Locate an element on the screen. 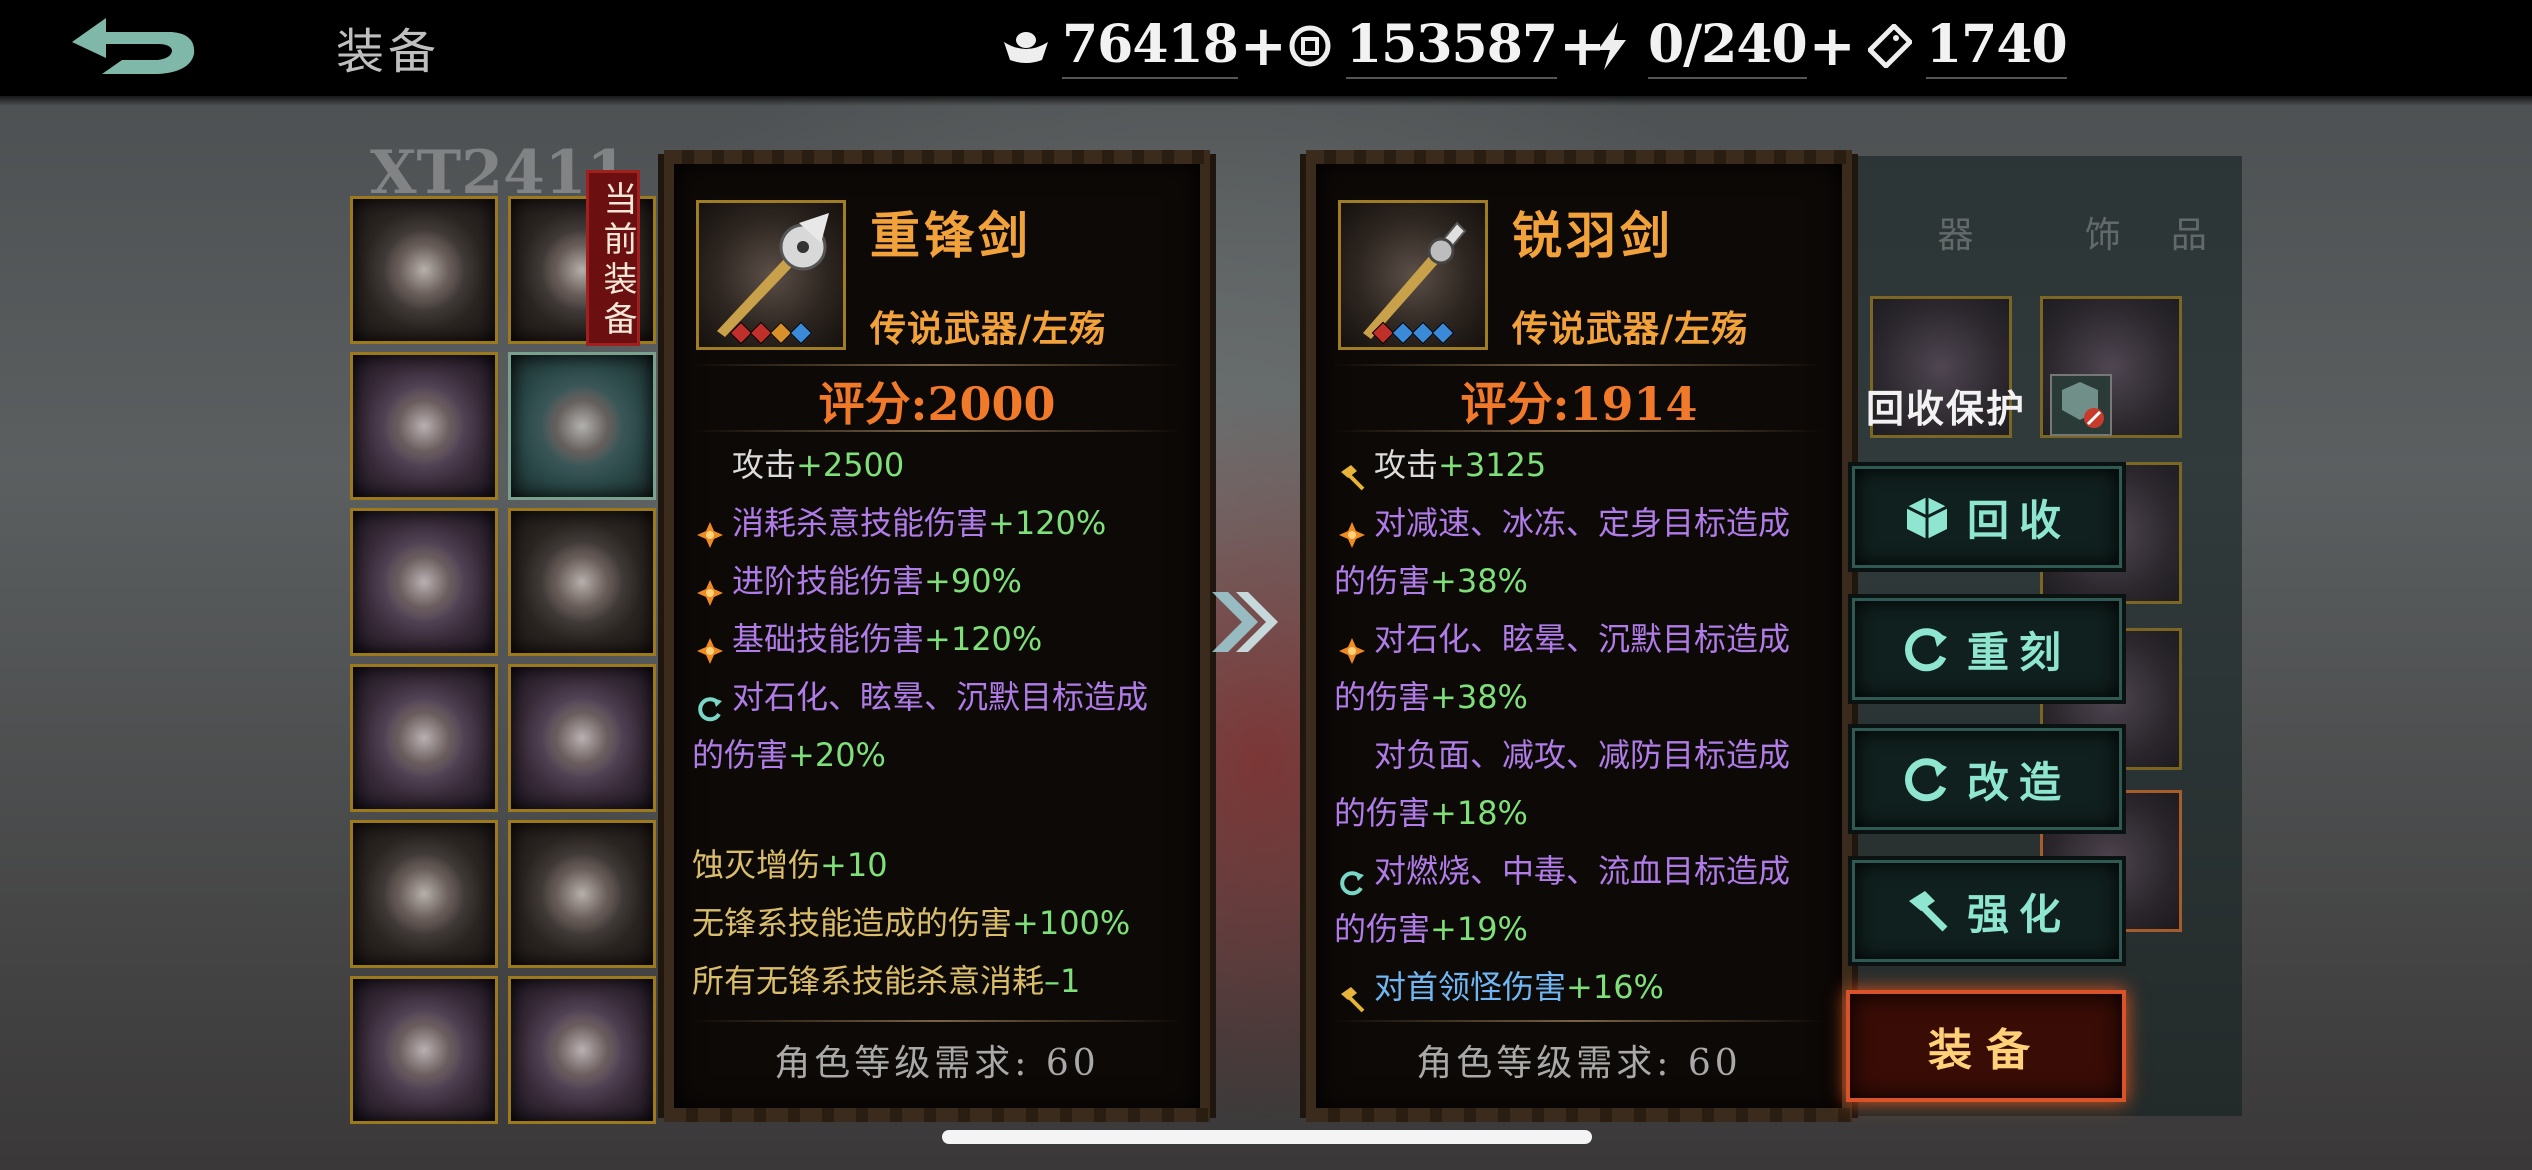 This screenshot has height=1170, width=2532. button-label: 改造 is located at coordinates (2018, 782).